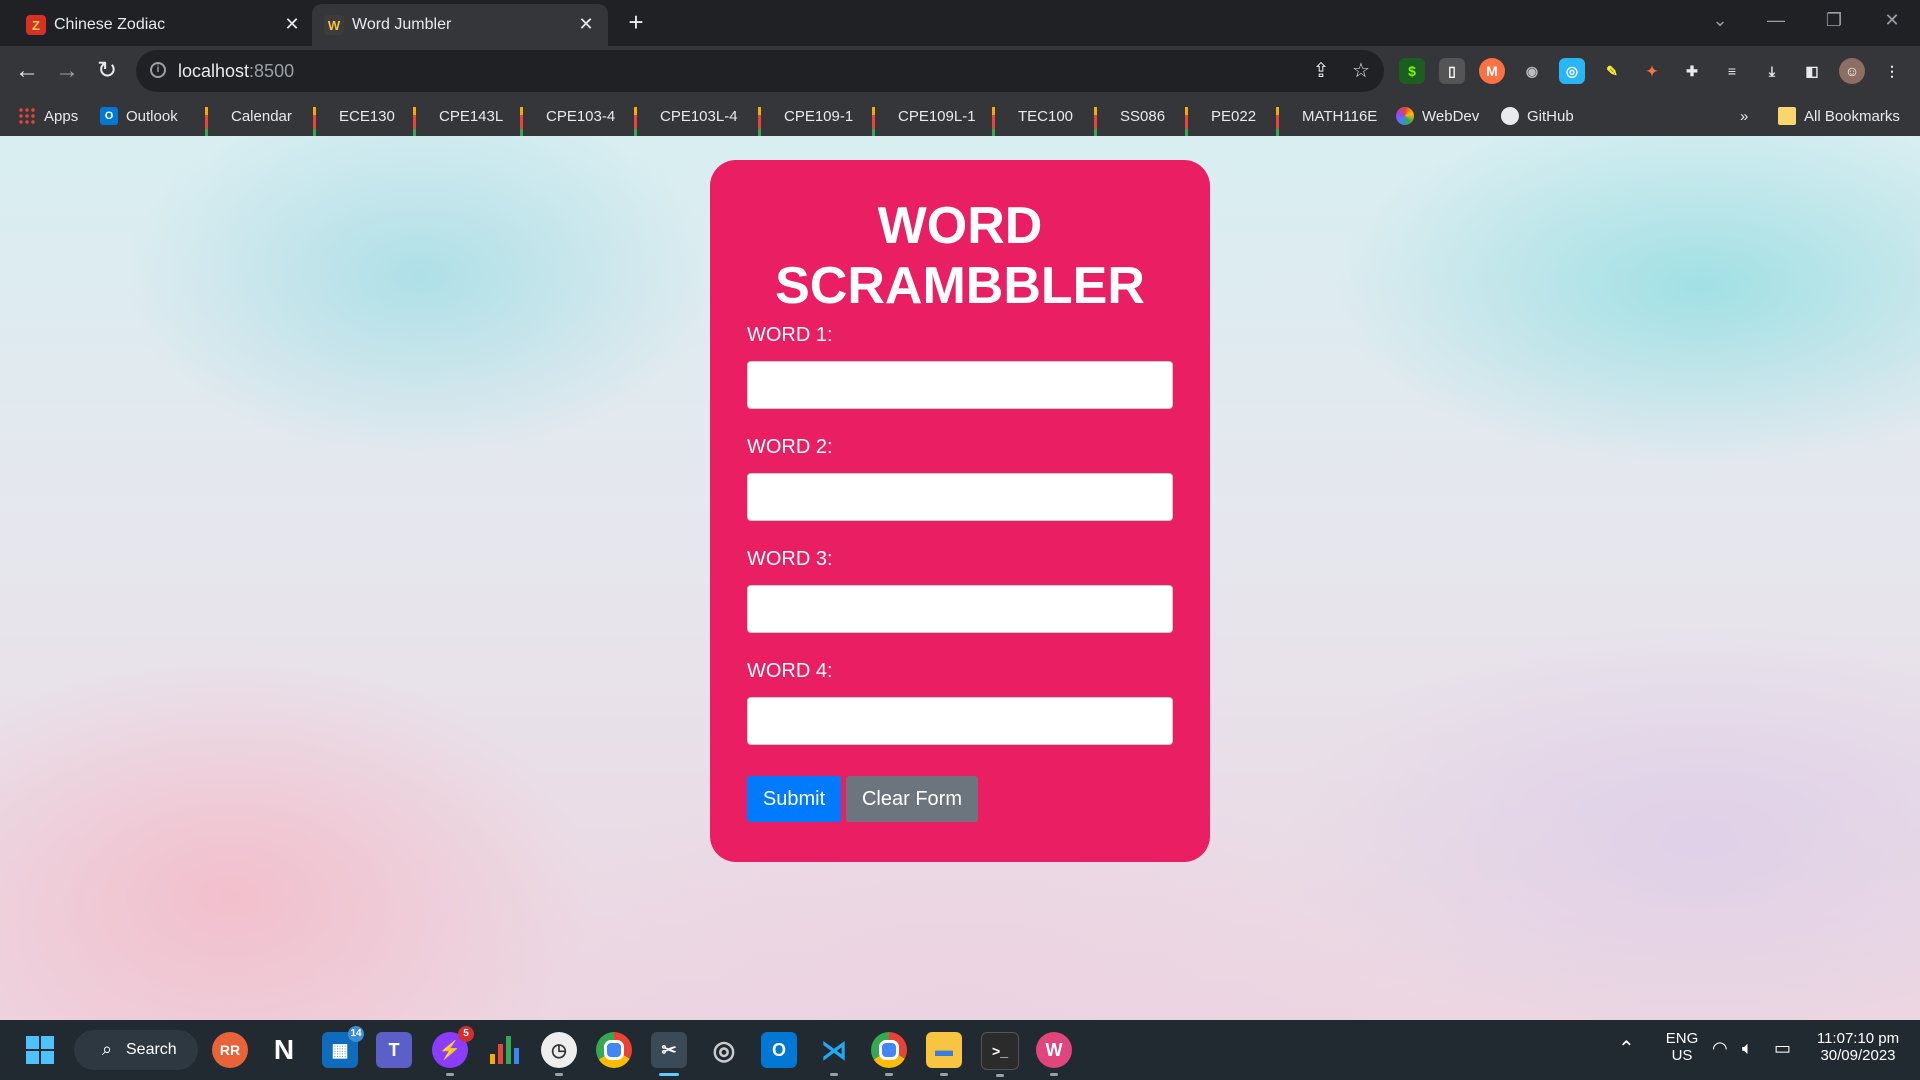  I want to click on minimize-button: —, so click(1776, 20).